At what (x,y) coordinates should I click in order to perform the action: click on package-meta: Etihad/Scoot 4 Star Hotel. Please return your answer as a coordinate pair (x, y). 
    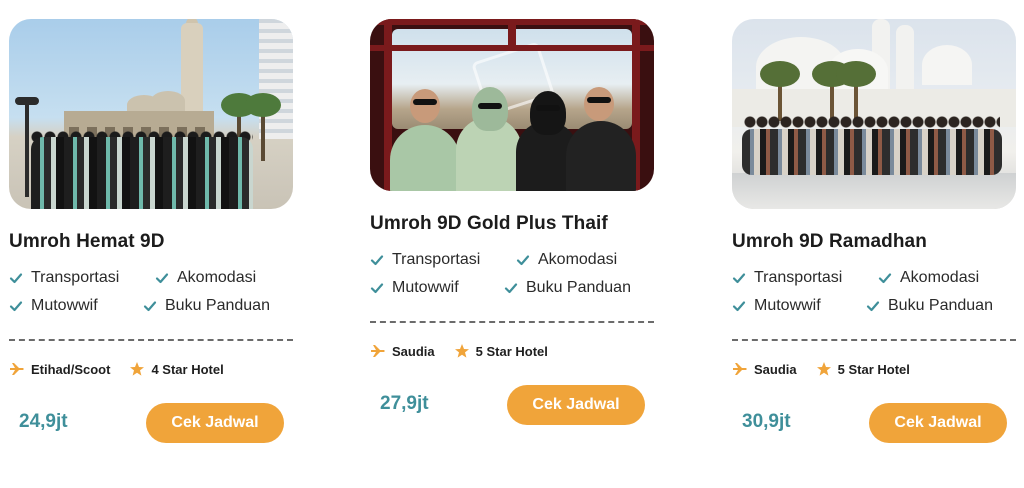
    Looking at the image, I should click on (152, 369).